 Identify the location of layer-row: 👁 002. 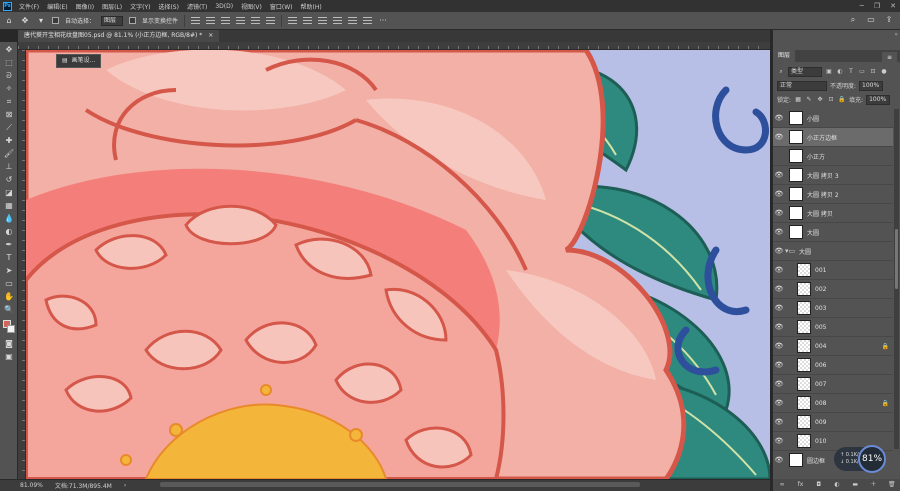
(833, 289).